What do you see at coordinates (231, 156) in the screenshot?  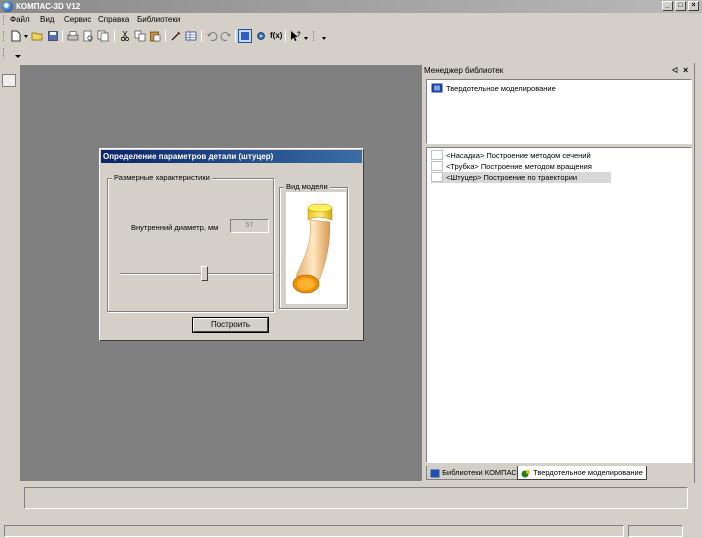 I see `dialog-title: Определение параметров детали (штуцер)` at bounding box center [231, 156].